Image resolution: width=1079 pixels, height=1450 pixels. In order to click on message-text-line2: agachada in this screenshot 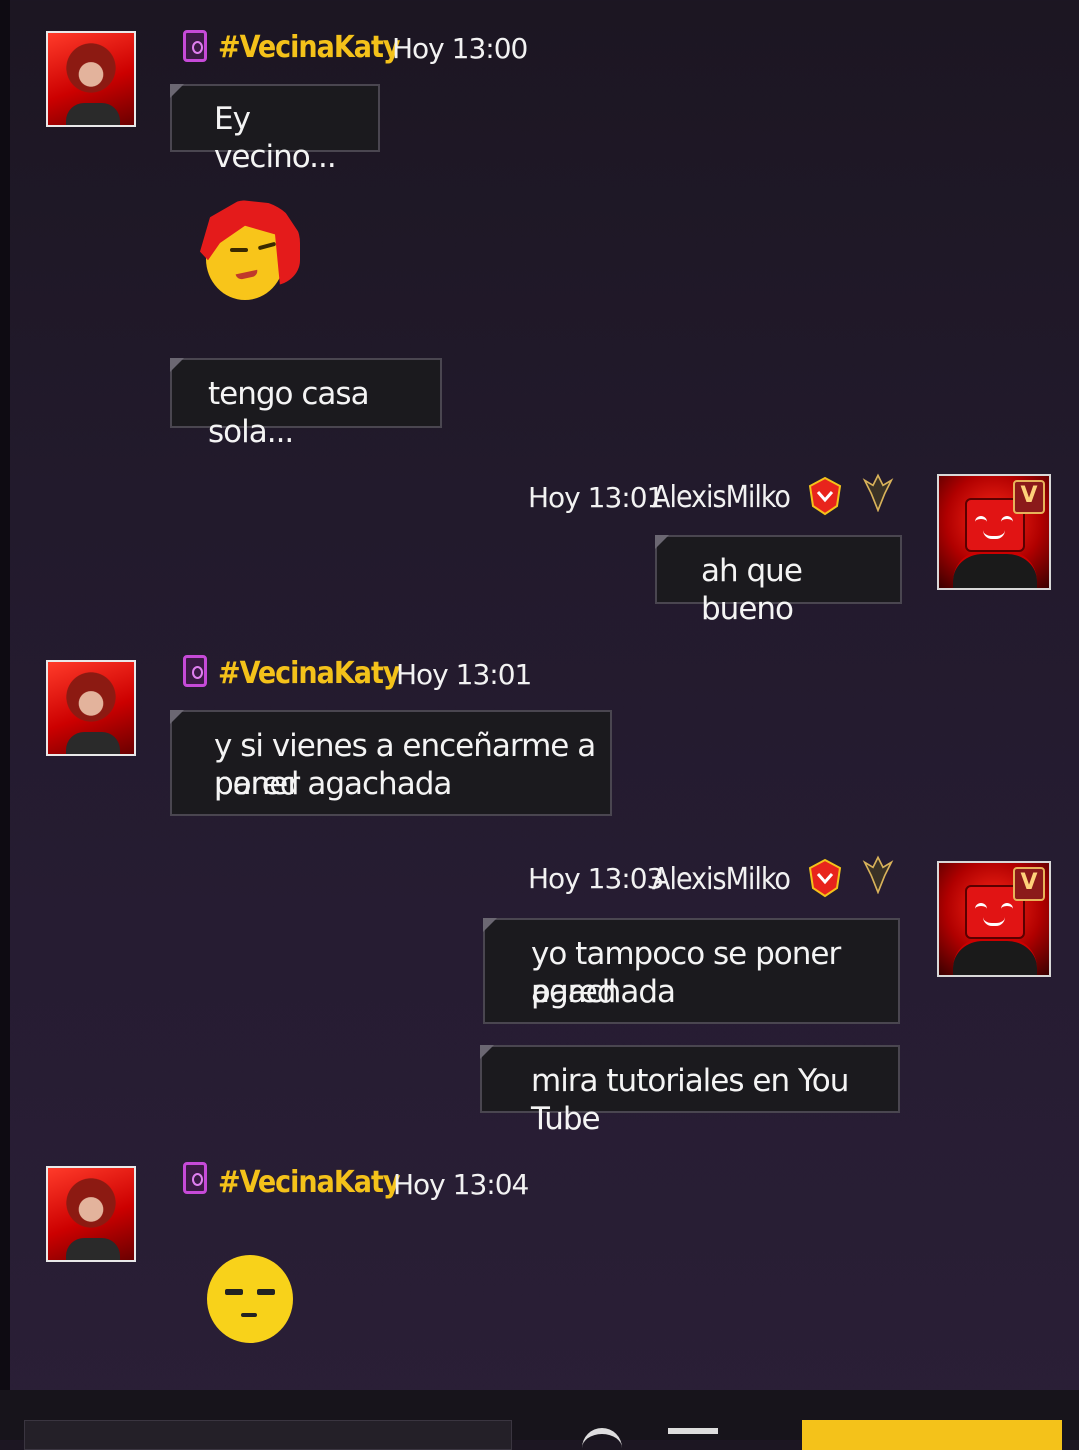, I will do `click(603, 992)`.